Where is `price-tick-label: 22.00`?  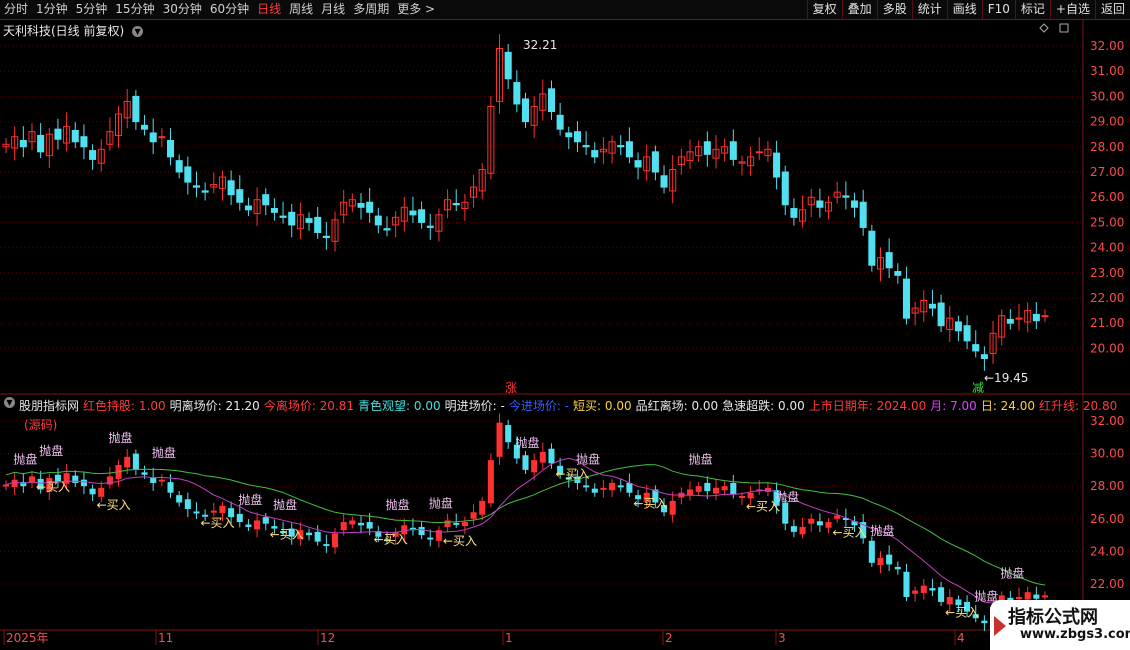
price-tick-label: 22.00 is located at coordinates (1107, 298).